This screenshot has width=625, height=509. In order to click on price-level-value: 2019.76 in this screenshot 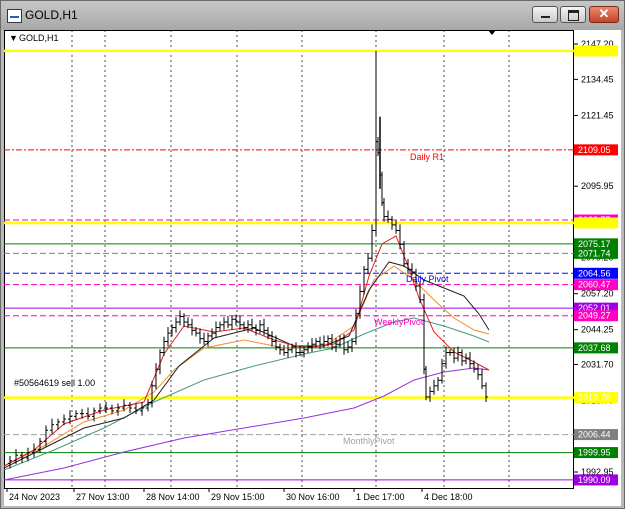, I will do `click(594, 398)`.